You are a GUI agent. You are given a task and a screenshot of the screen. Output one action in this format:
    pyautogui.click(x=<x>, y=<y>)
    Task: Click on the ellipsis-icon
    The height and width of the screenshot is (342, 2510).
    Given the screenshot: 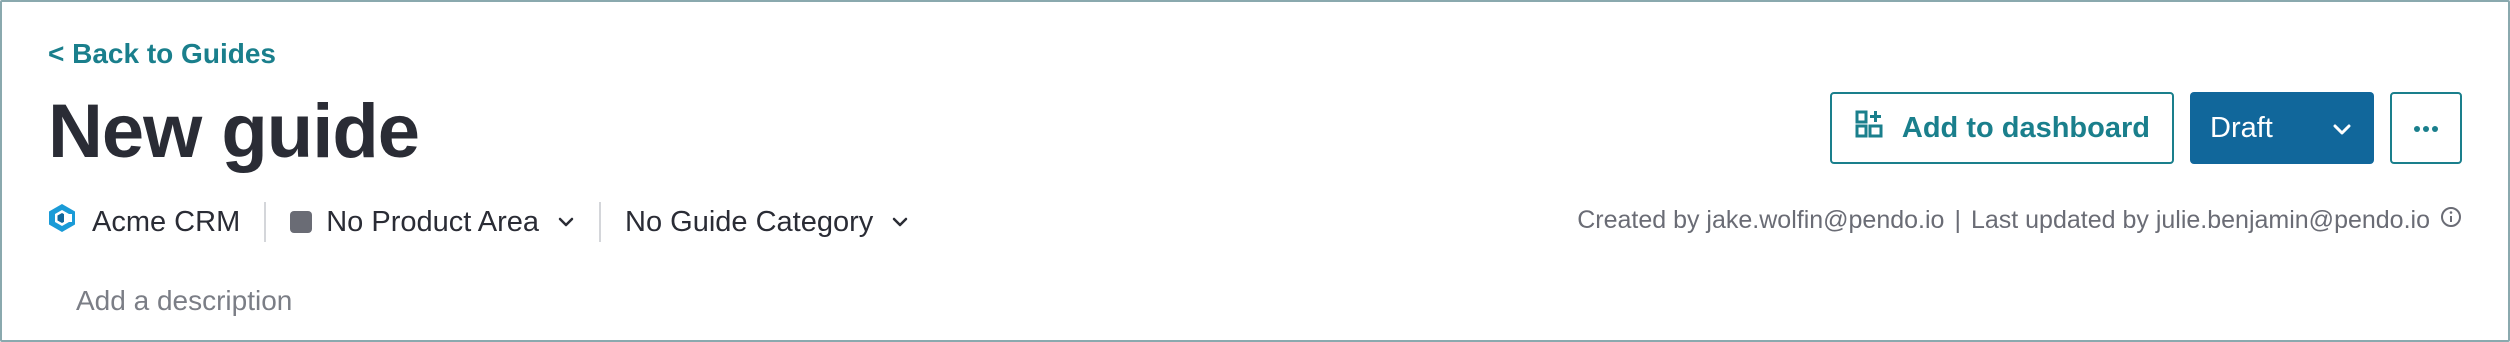 What is the action you would take?
    pyautogui.click(x=2426, y=128)
    